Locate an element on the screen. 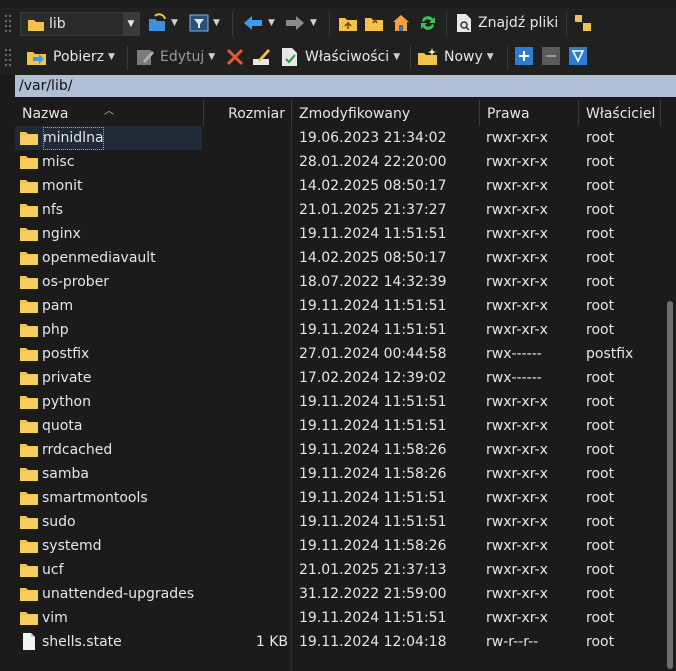 Image resolution: width=676 pixels, height=671 pixels. location-value: lib is located at coordinates (57, 24).